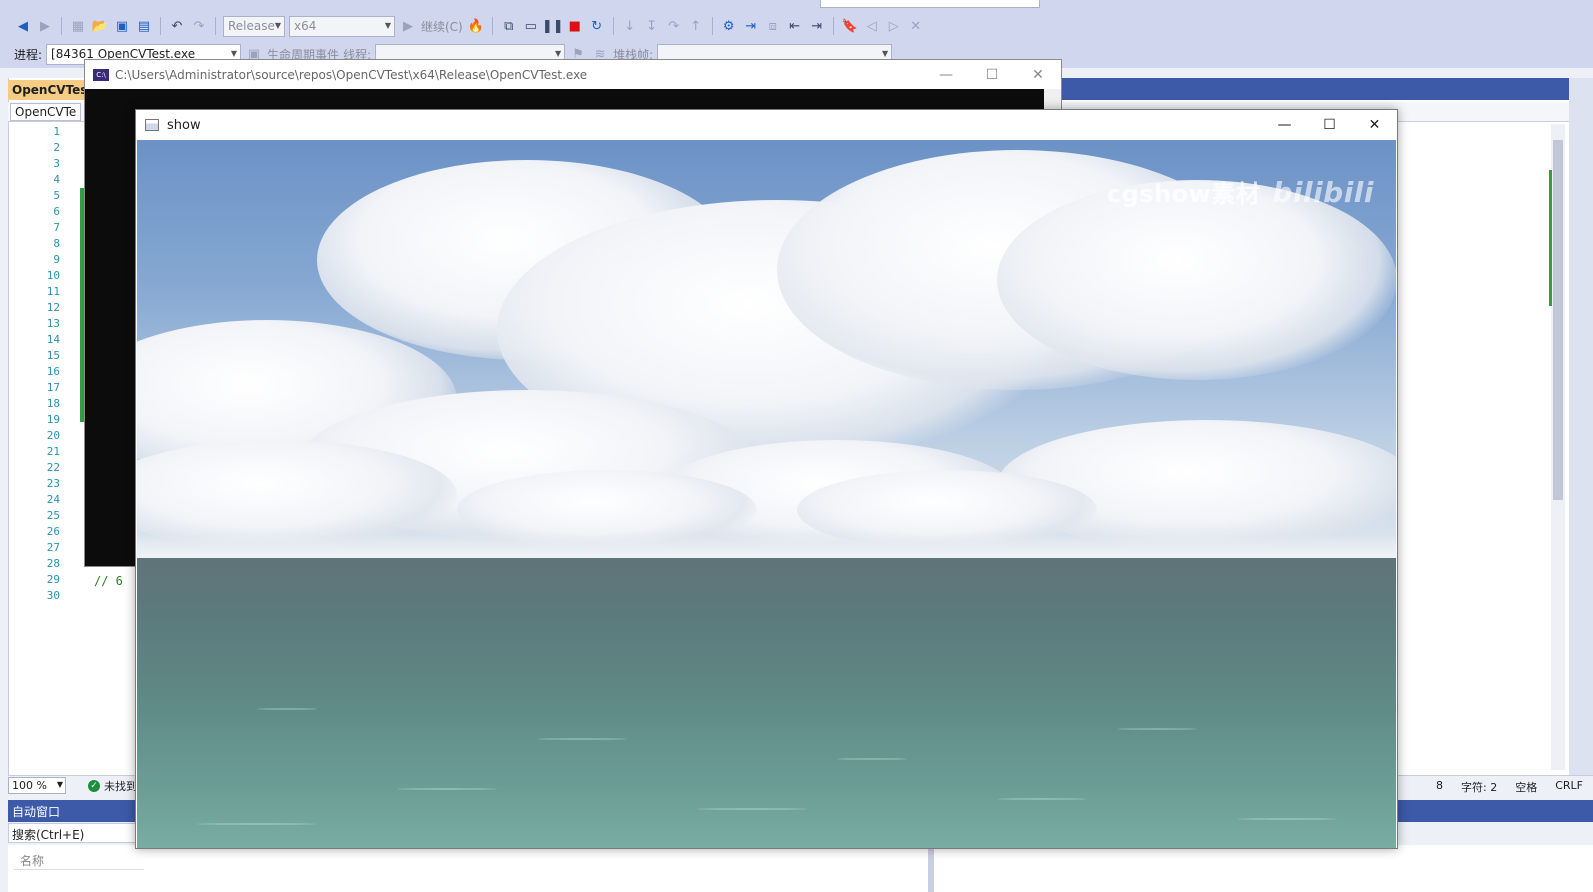  What do you see at coordinates (46, 112) in the screenshot?
I see `project-nav-combo: OpenCVTe` at bounding box center [46, 112].